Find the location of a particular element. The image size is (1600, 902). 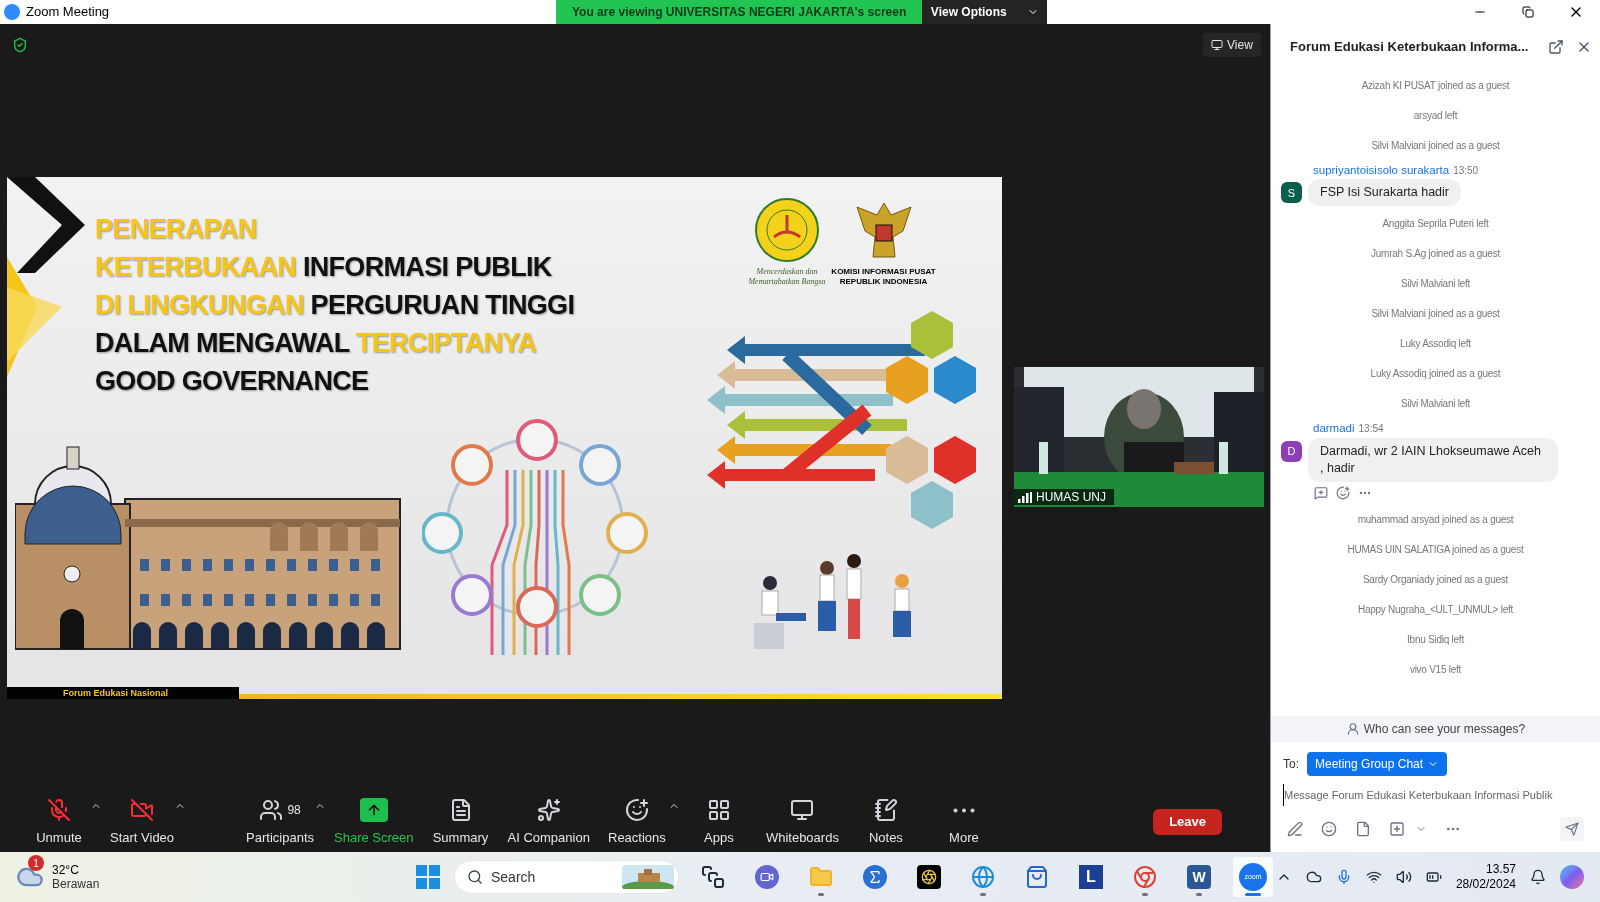

toolbar-button: Unmute is located at coordinates (59, 822).